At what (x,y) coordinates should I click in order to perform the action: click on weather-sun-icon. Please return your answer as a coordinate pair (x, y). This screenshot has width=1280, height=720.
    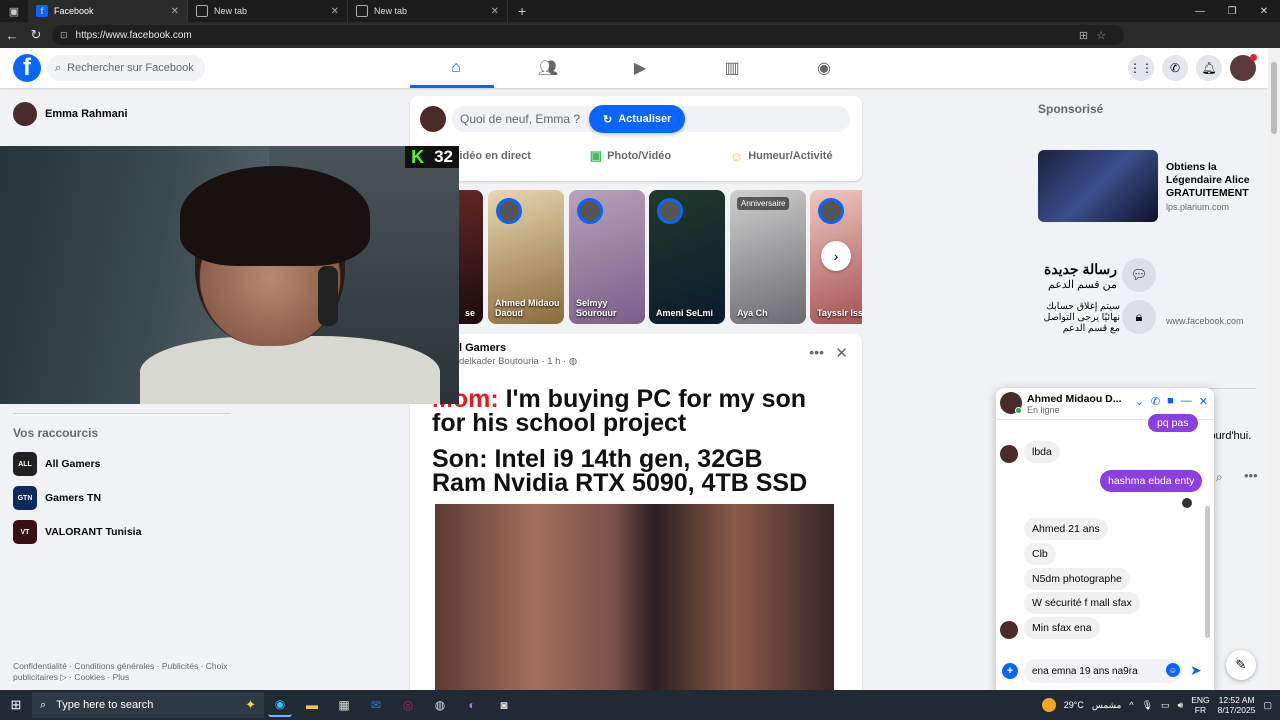
    Looking at the image, I should click on (1048, 705).